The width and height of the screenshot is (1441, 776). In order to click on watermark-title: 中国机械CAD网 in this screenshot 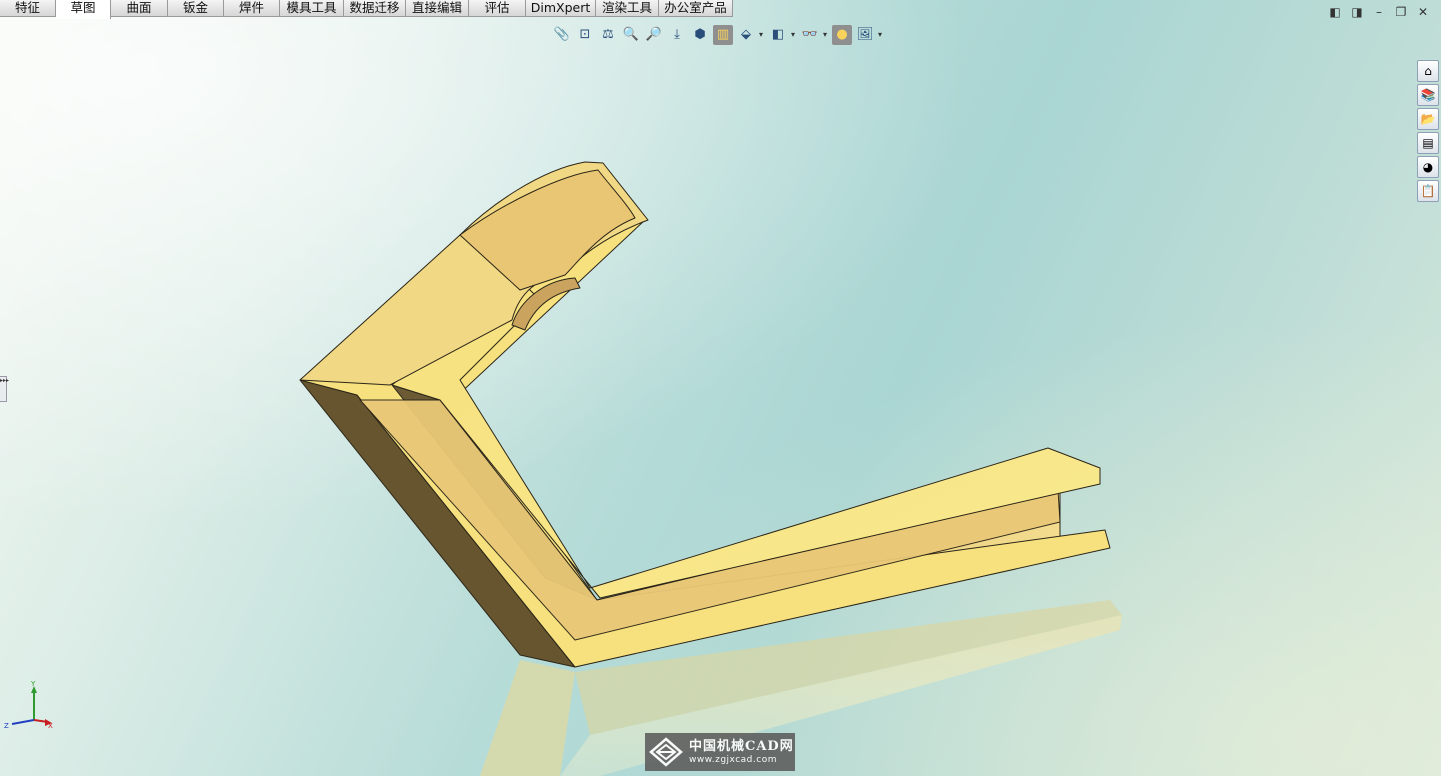, I will do `click(741, 746)`.